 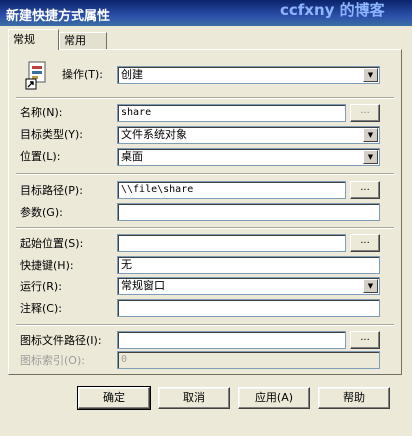 What do you see at coordinates (248, 212) in the screenshot?
I see `arguments-field` at bounding box center [248, 212].